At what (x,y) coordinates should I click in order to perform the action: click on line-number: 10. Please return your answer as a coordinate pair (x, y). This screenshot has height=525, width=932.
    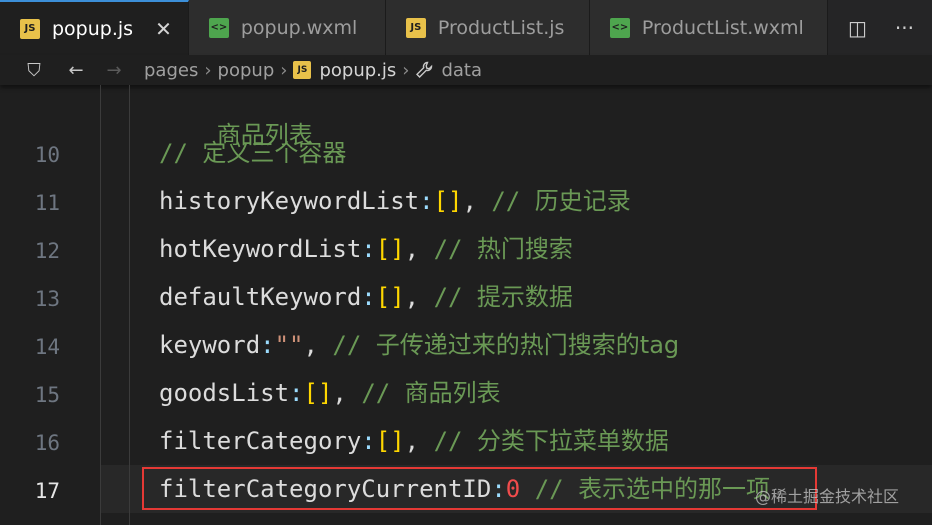
    Looking at the image, I should click on (47, 155).